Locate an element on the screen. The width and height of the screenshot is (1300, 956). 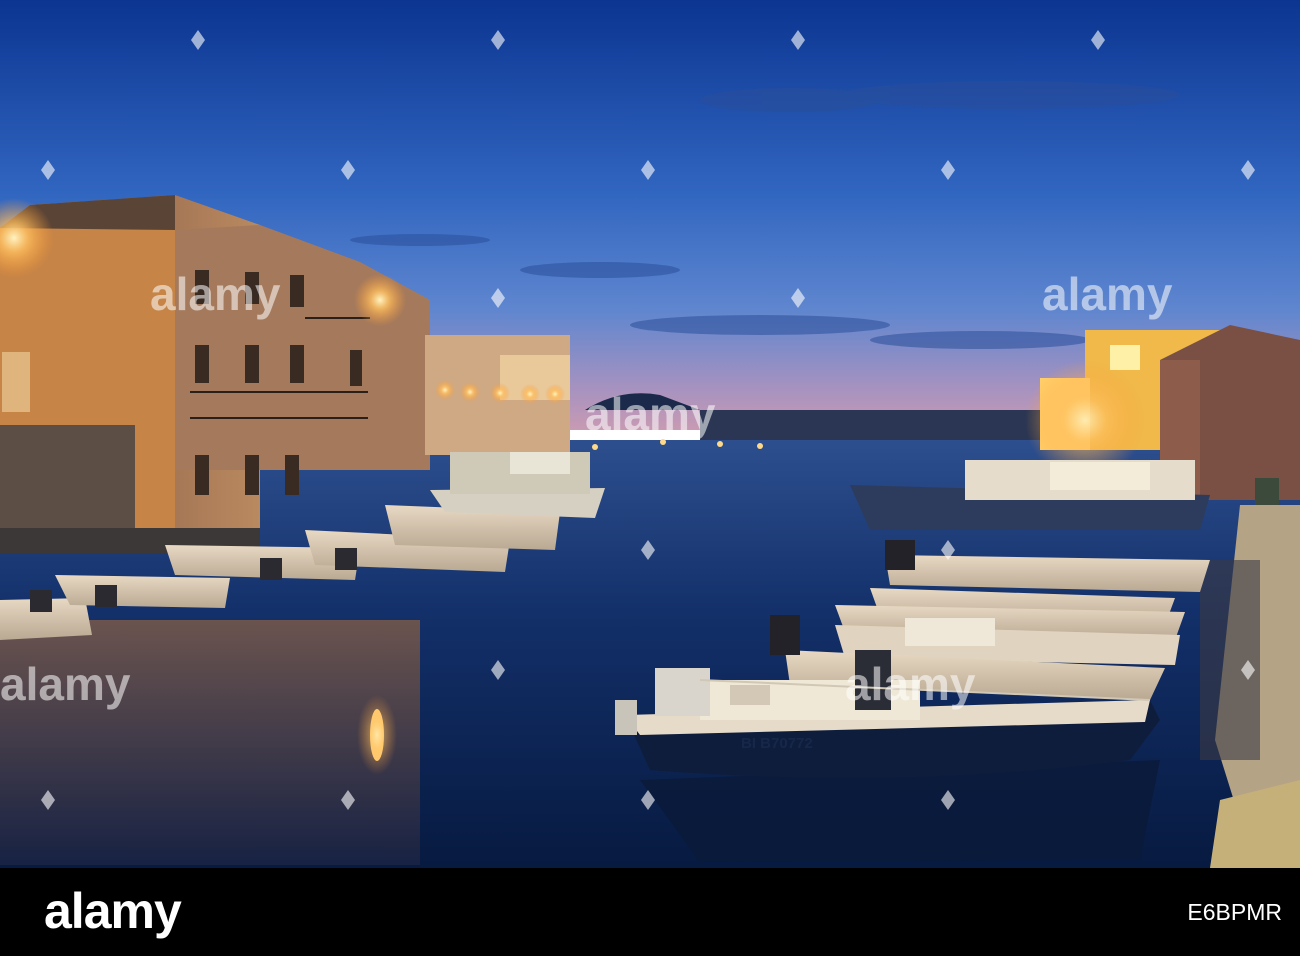
image-id: E6BPMR is located at coordinates (1234, 912).